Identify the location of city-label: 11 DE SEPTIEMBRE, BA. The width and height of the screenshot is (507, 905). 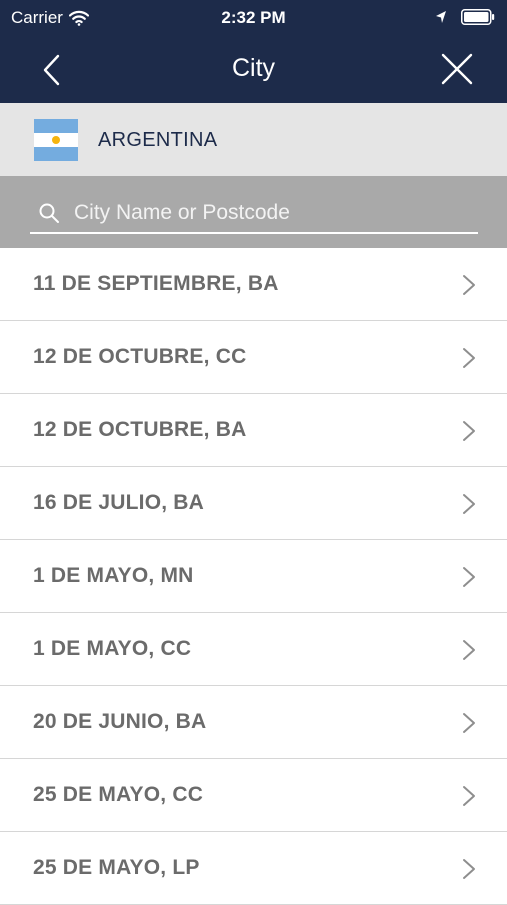
(156, 283).